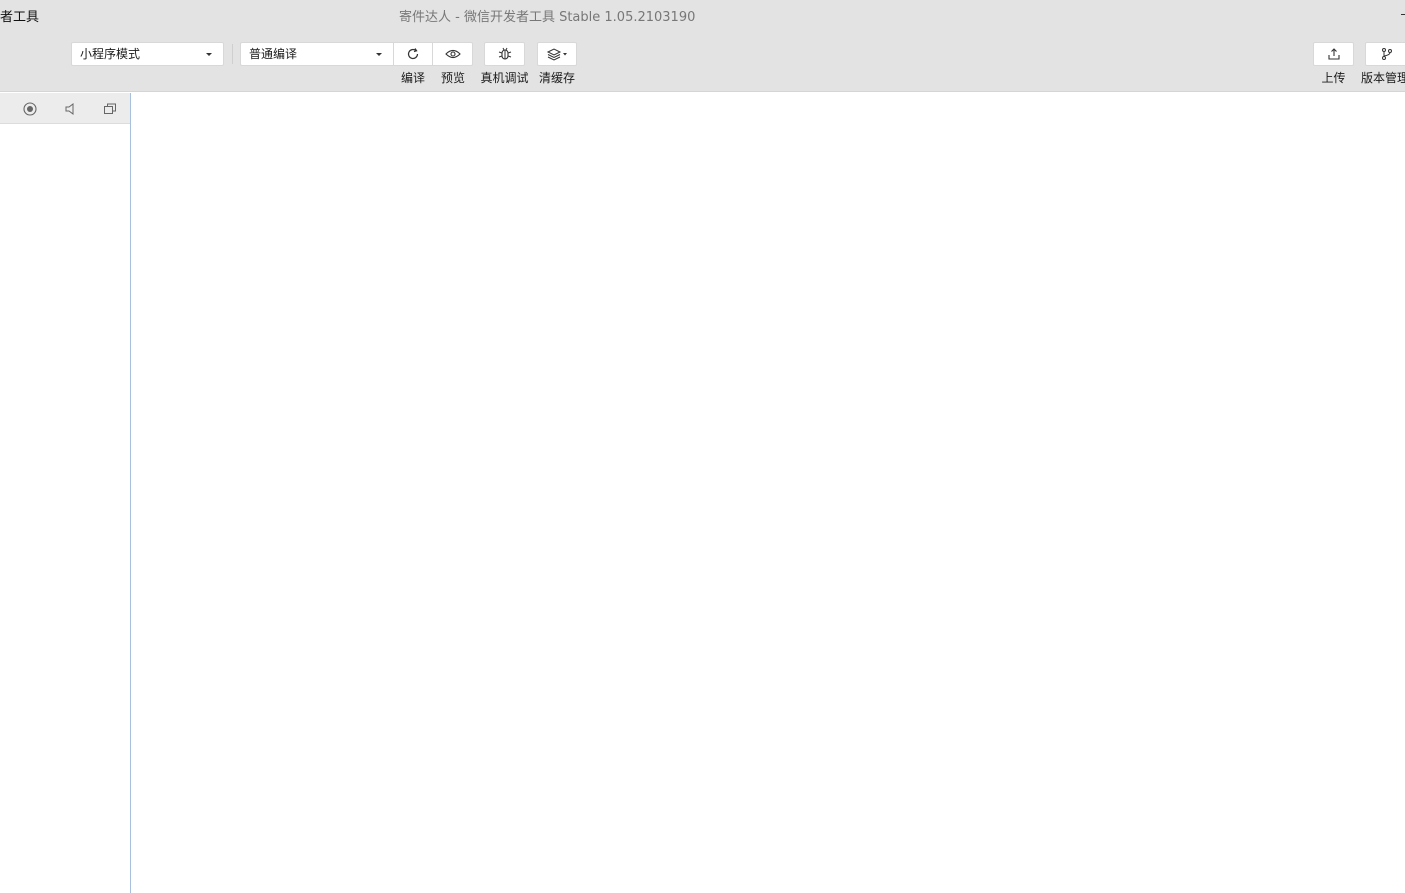  What do you see at coordinates (556, 78) in the screenshot?
I see `clear-cache-label: 清缓存` at bounding box center [556, 78].